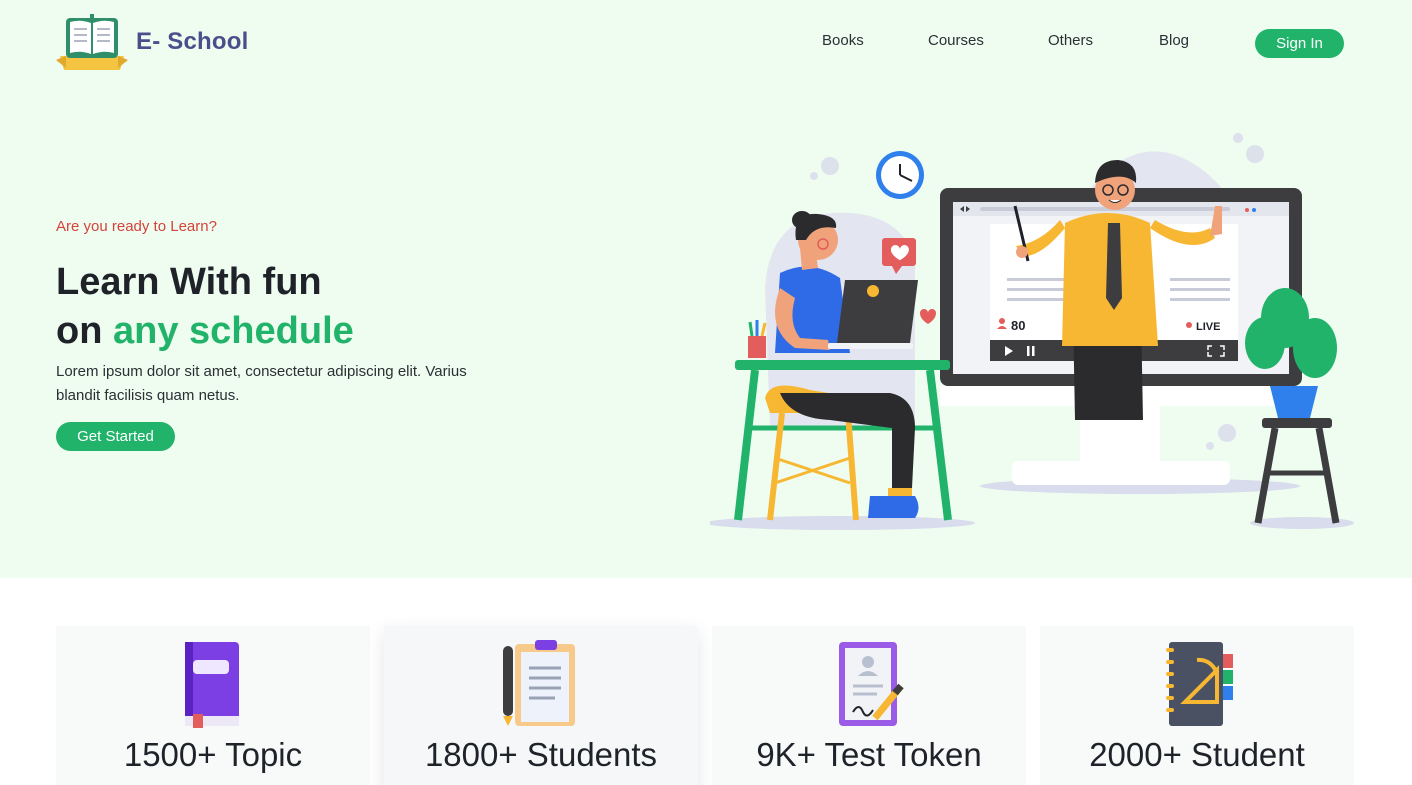 This screenshot has width=1412, height=785. What do you see at coordinates (869, 754) in the screenshot?
I see `stat-label: 9K+ Test Token` at bounding box center [869, 754].